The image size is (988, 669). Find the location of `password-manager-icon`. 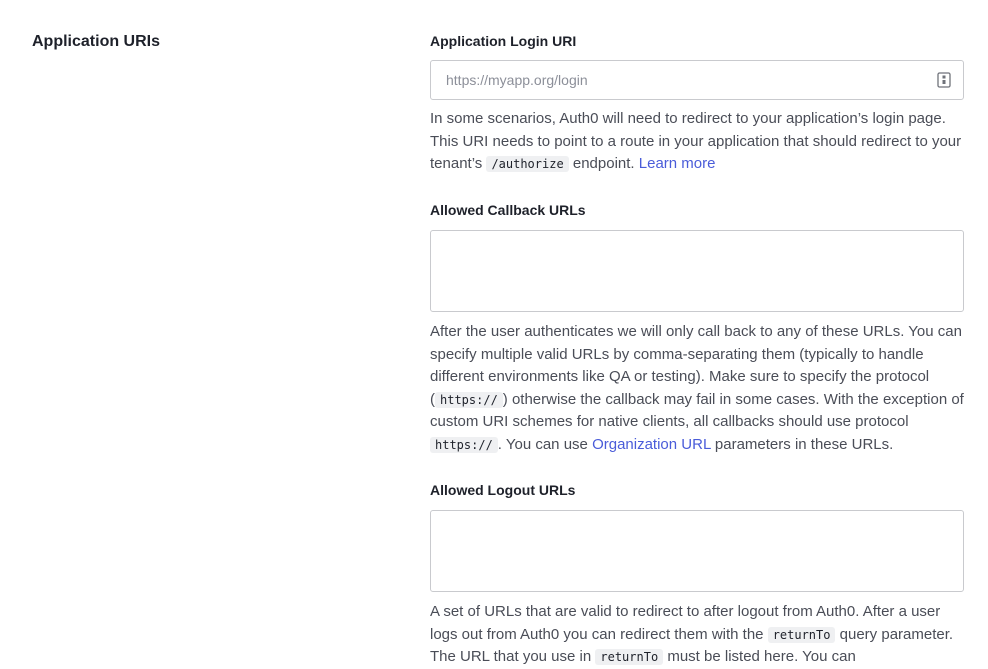

password-manager-icon is located at coordinates (944, 80).